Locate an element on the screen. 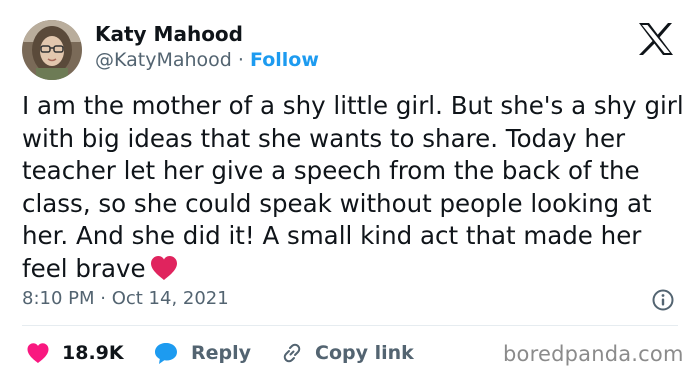 This screenshot has width=700, height=379. watermark: boredpanda.com is located at coordinates (593, 354).